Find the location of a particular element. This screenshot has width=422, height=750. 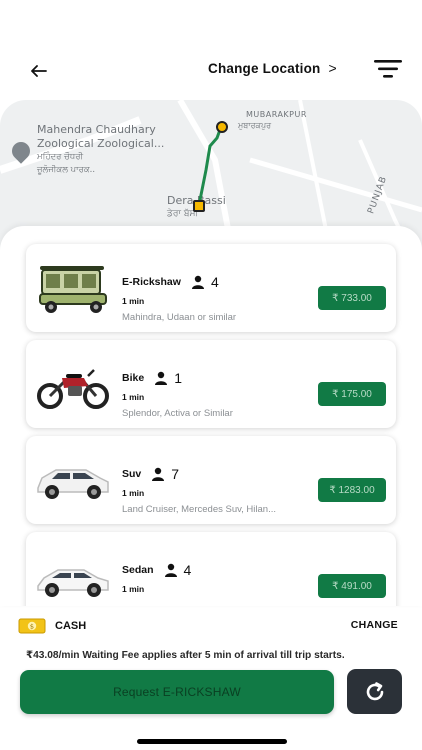

cash-icon: $ is located at coordinates (32, 626).